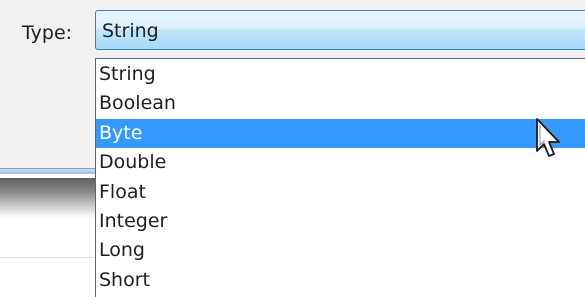 Image resolution: width=585 pixels, height=297 pixels. What do you see at coordinates (47, 33) in the screenshot?
I see `type-label: Type:` at bounding box center [47, 33].